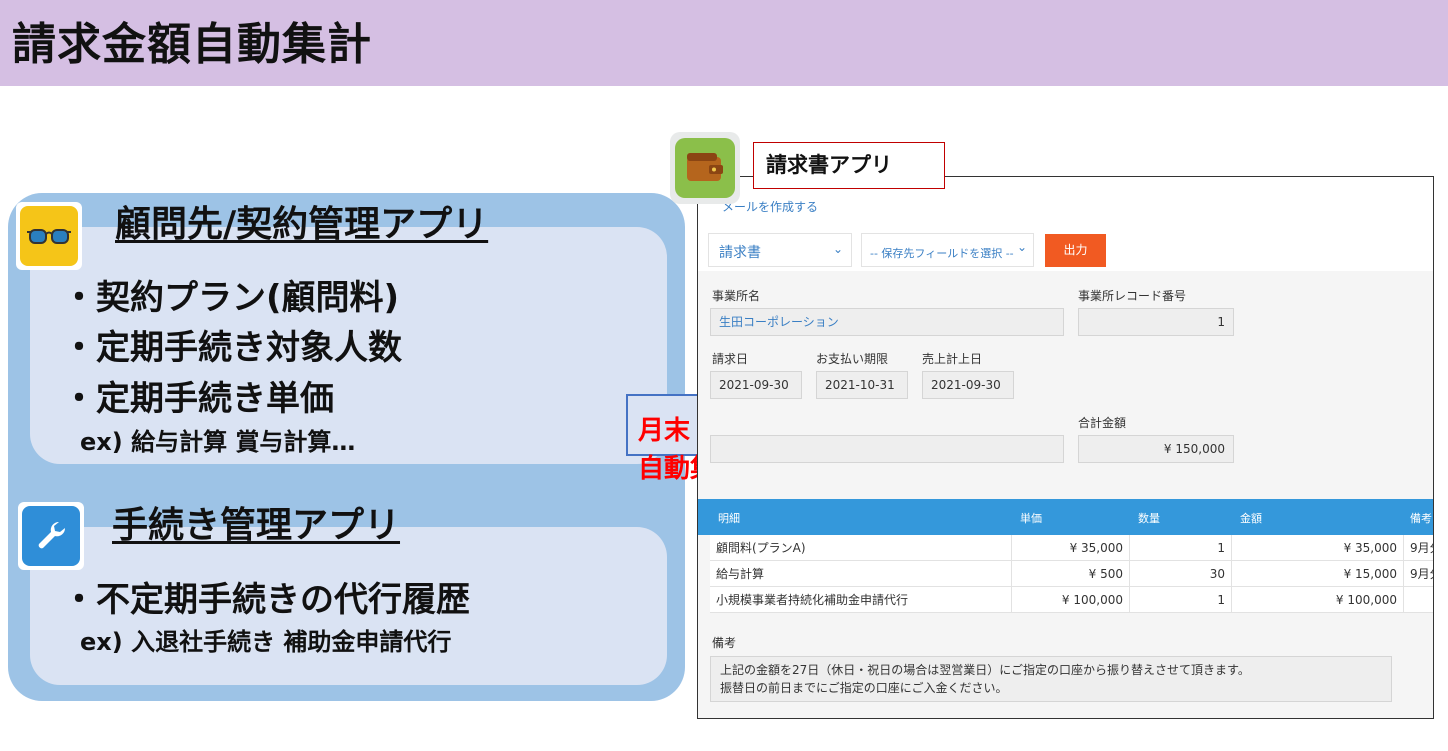 The width and height of the screenshot is (1448, 751). Describe the element at coordinates (780, 250) in the screenshot. I see `template-select: 請求書 ⌄` at that location.